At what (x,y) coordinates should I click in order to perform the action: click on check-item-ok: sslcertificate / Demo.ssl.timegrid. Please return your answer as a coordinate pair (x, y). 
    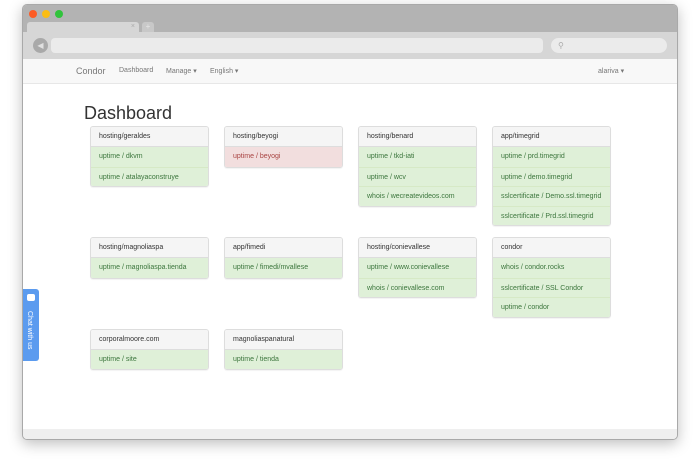
    Looking at the image, I should click on (551, 196).